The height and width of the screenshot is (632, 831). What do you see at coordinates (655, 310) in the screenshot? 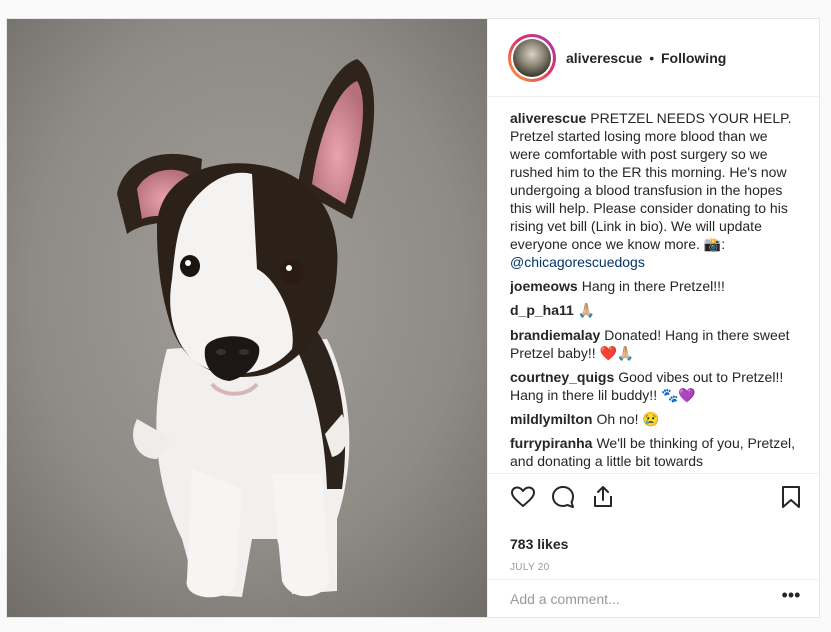
I see `list-item: d_p_ha11 🙏🏼` at bounding box center [655, 310].